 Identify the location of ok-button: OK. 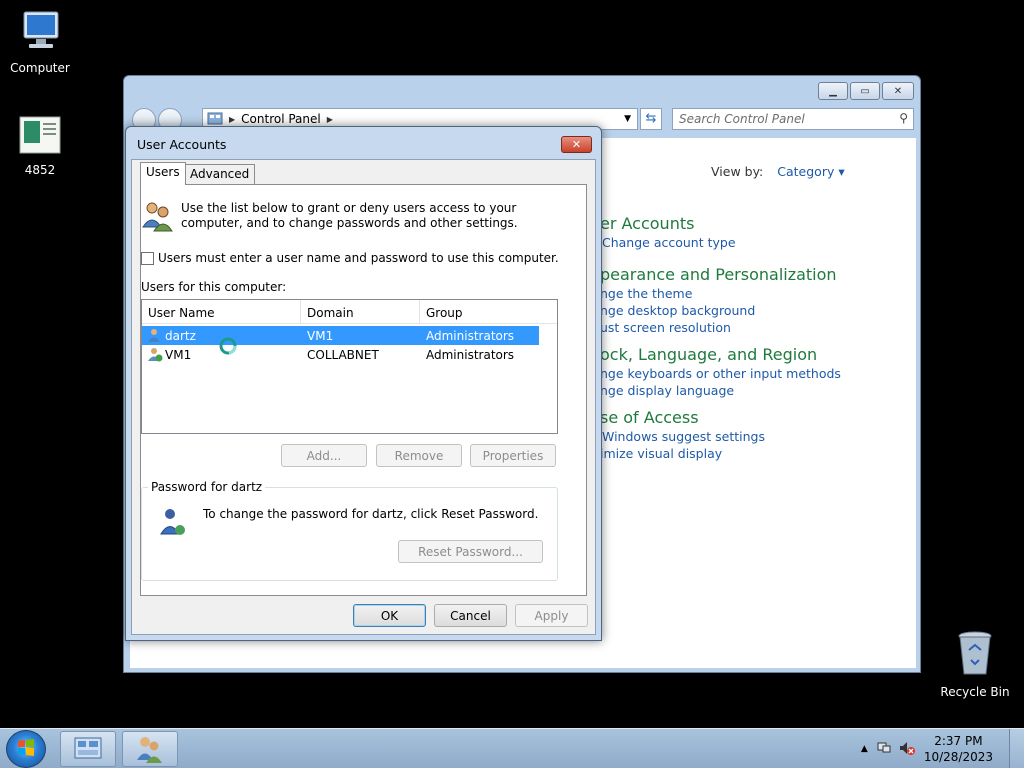
(389, 615).